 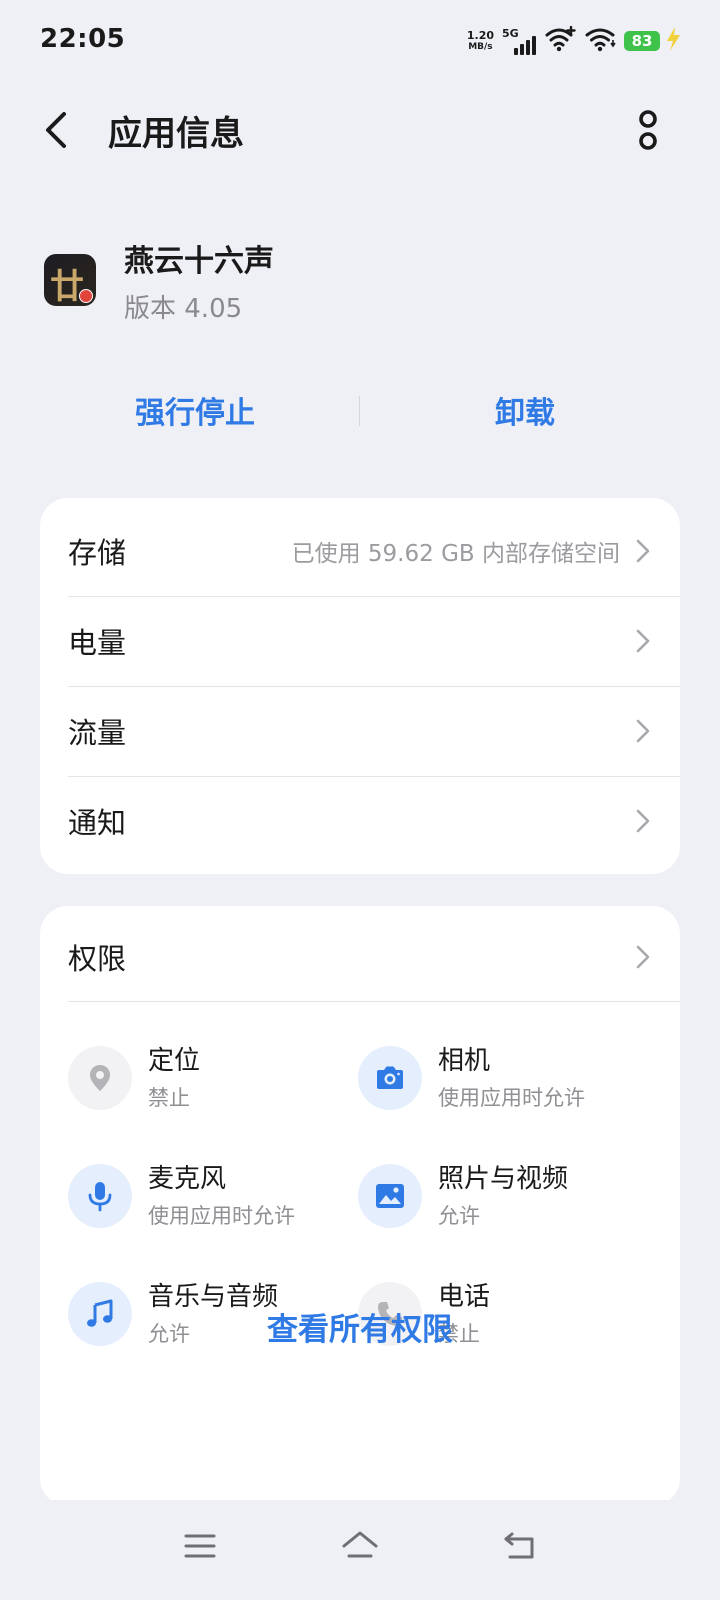 I want to click on microphone-icon, so click(x=100, y=1196).